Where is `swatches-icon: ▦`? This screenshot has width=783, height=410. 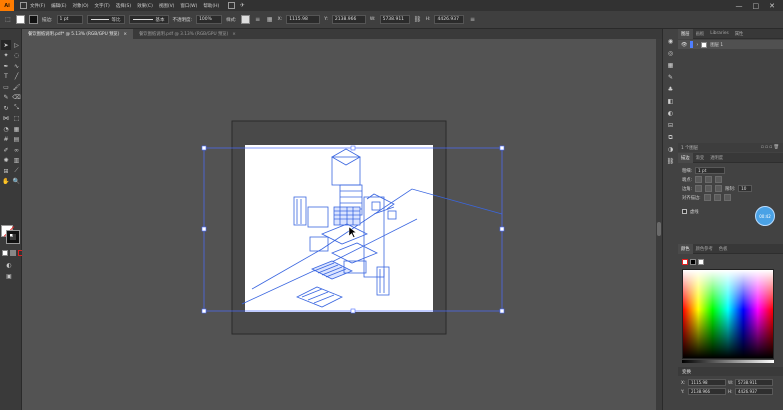 swatches-icon: ▦ is located at coordinates (670, 65).